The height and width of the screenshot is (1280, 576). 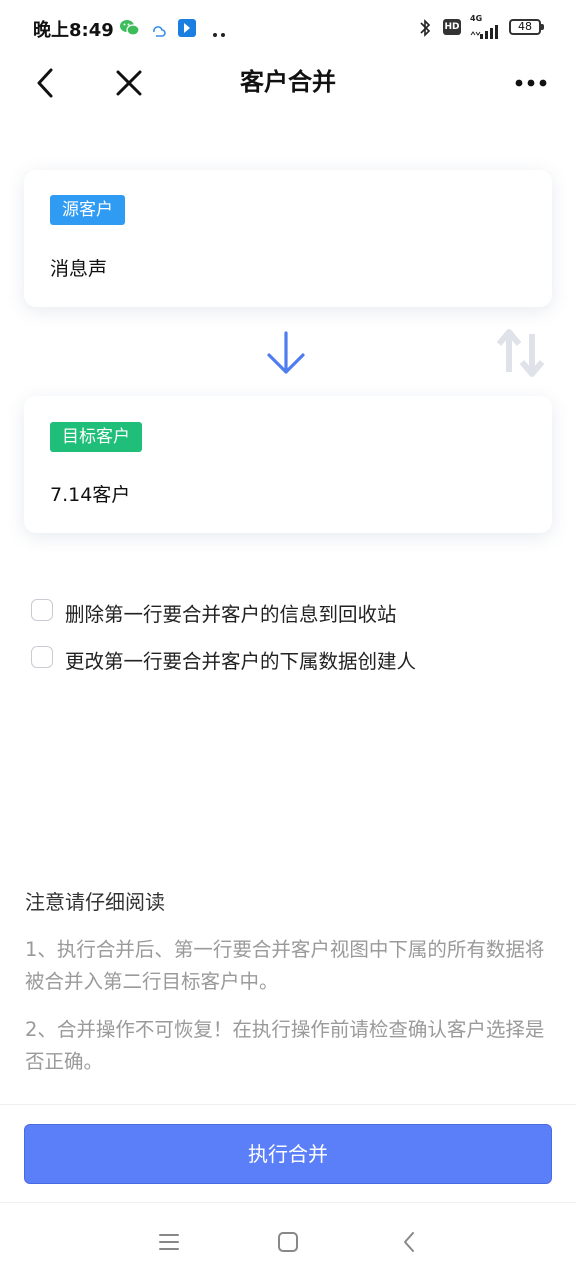 I want to click on home-icon, so click(x=288, y=1242).